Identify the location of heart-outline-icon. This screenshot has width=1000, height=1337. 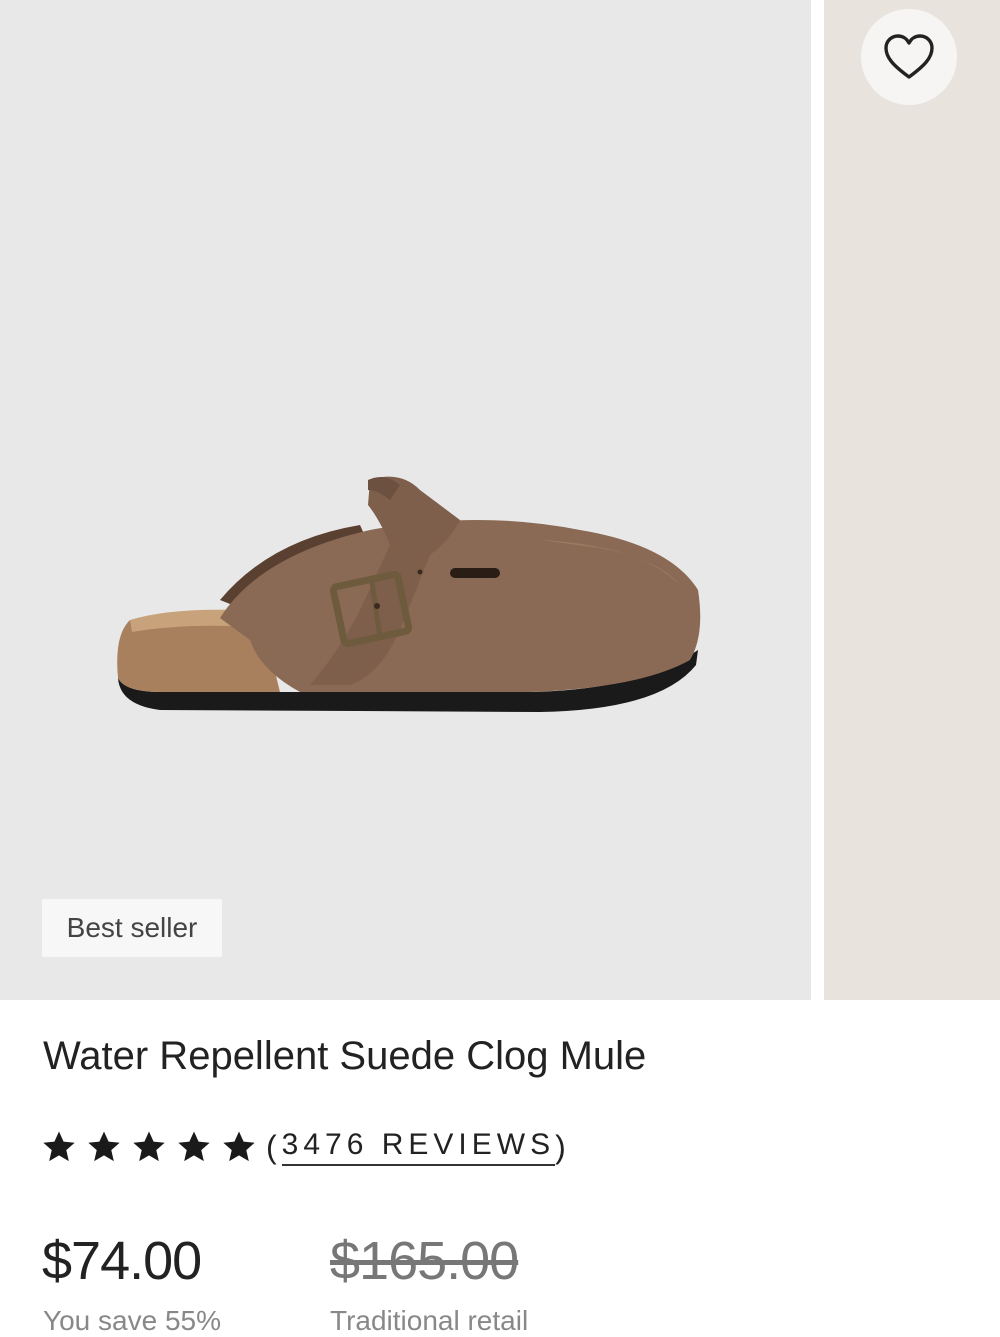
(909, 56).